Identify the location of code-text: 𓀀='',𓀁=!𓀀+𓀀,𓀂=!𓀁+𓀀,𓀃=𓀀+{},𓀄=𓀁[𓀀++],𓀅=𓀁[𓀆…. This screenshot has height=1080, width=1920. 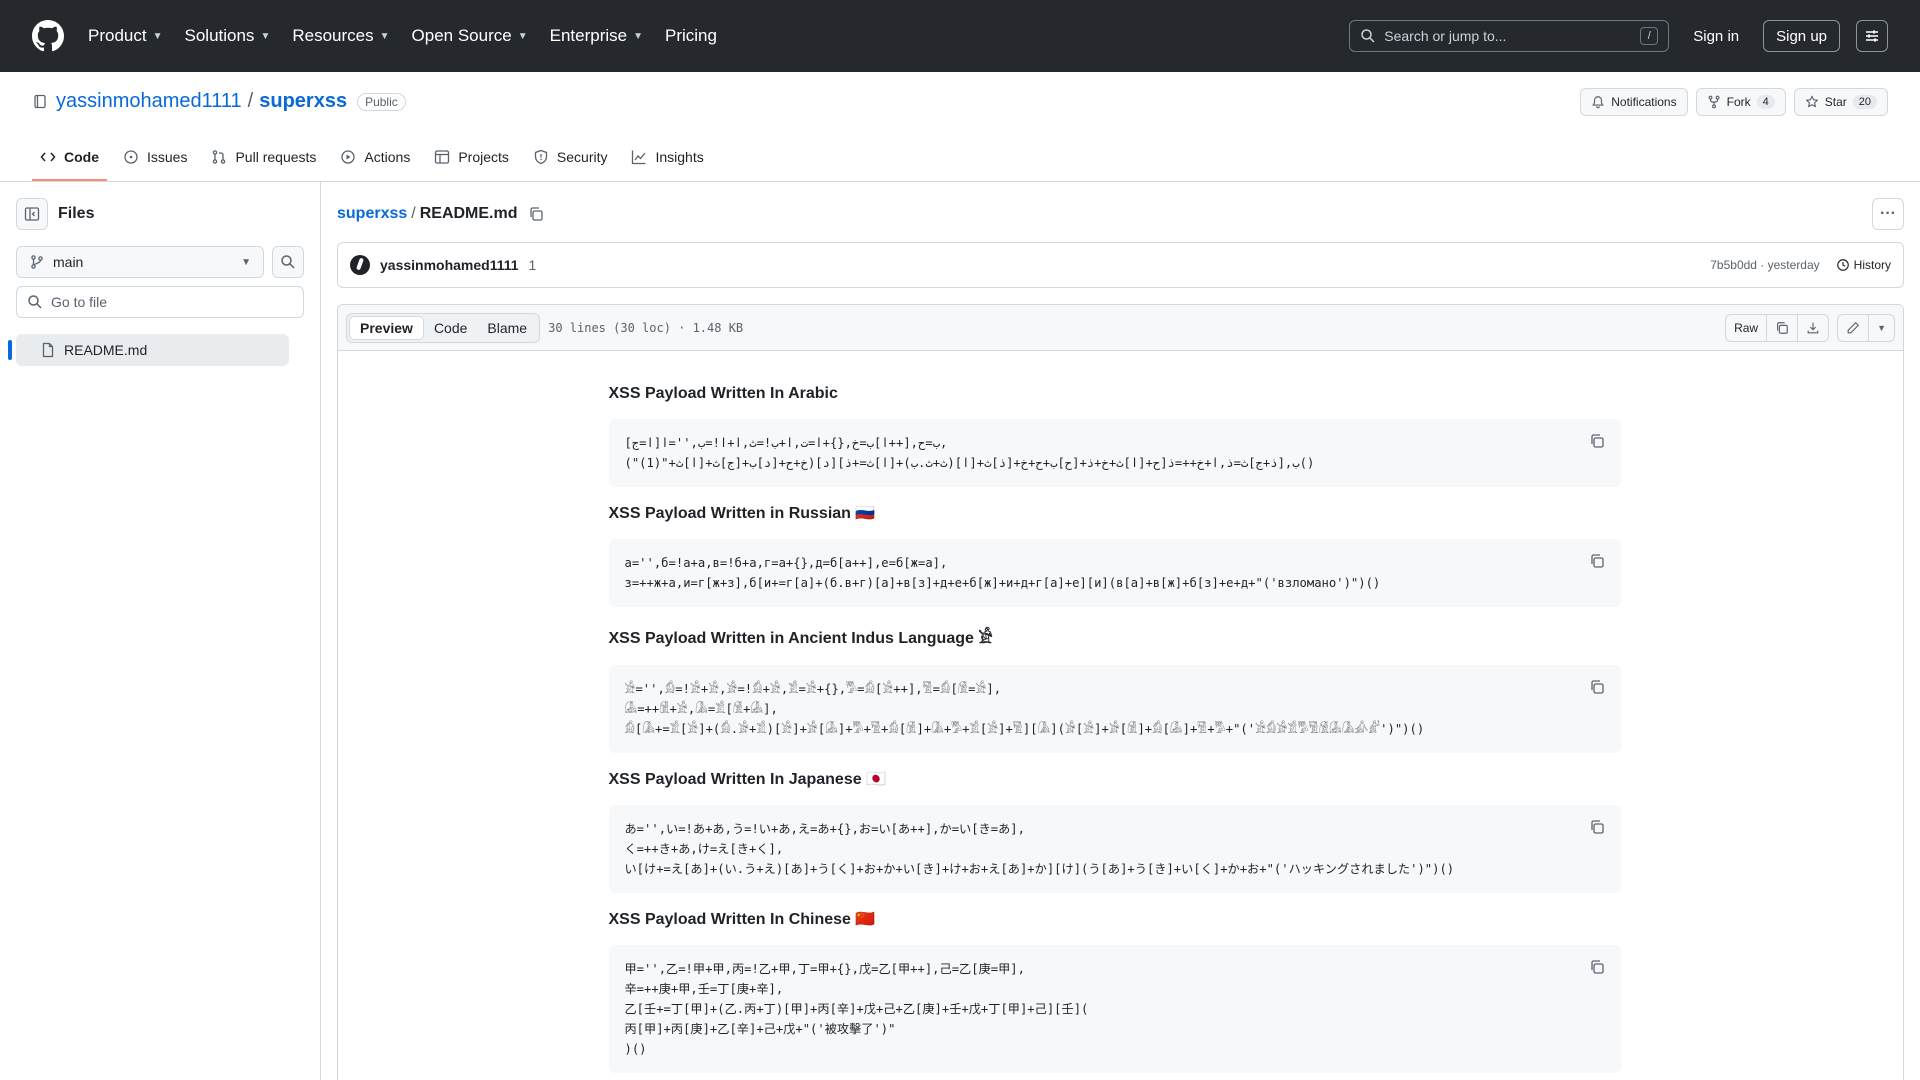
(1024, 709).